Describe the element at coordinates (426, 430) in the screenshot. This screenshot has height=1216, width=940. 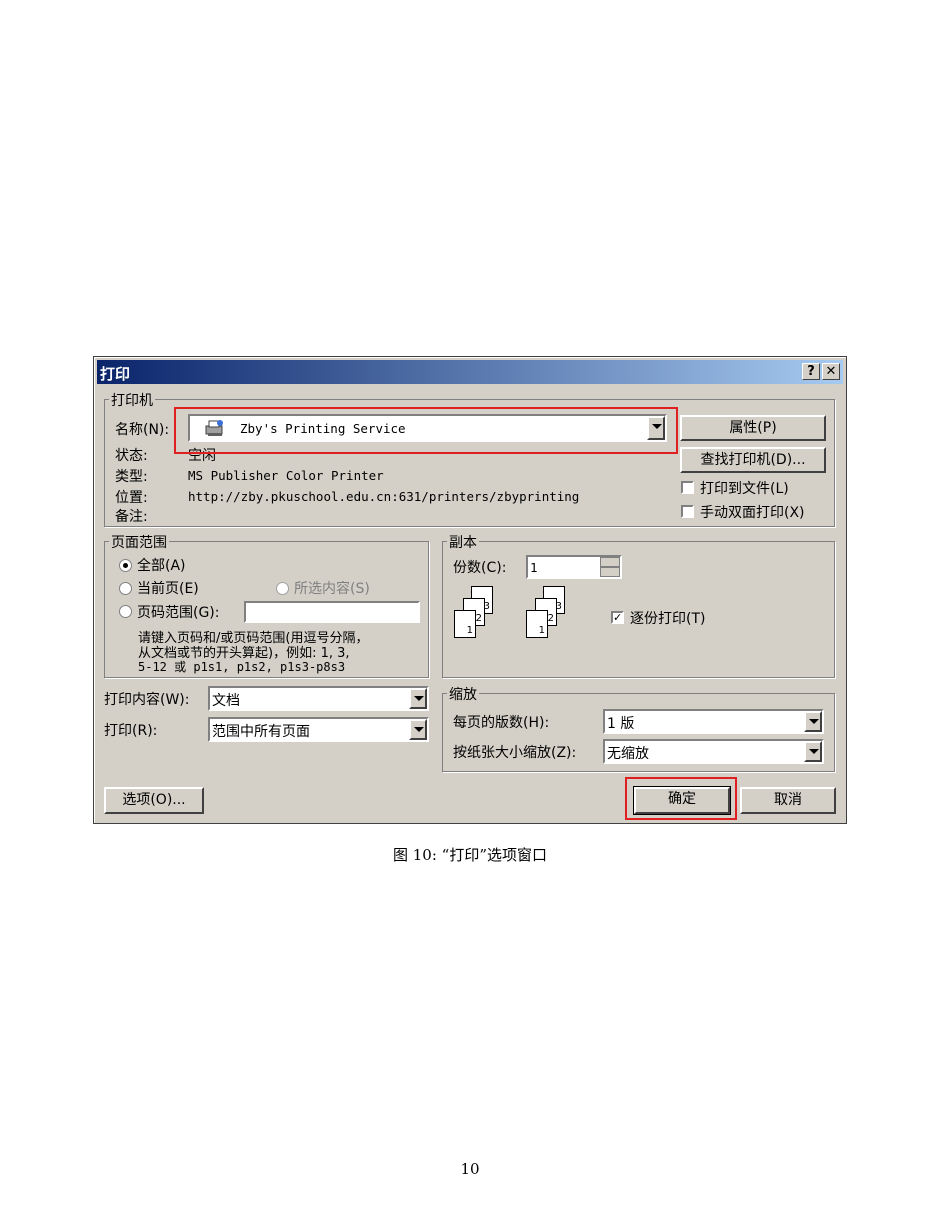
I see `printer-name-highlight` at that location.